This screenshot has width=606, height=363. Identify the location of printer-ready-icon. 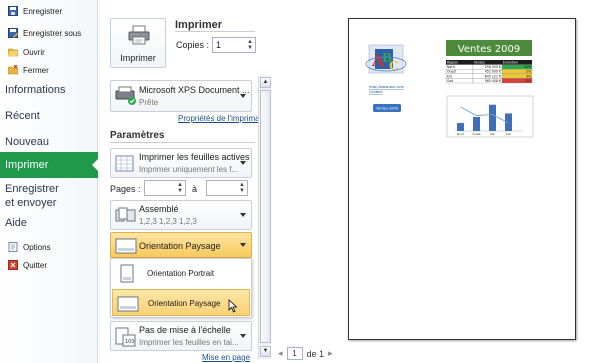
(126, 97).